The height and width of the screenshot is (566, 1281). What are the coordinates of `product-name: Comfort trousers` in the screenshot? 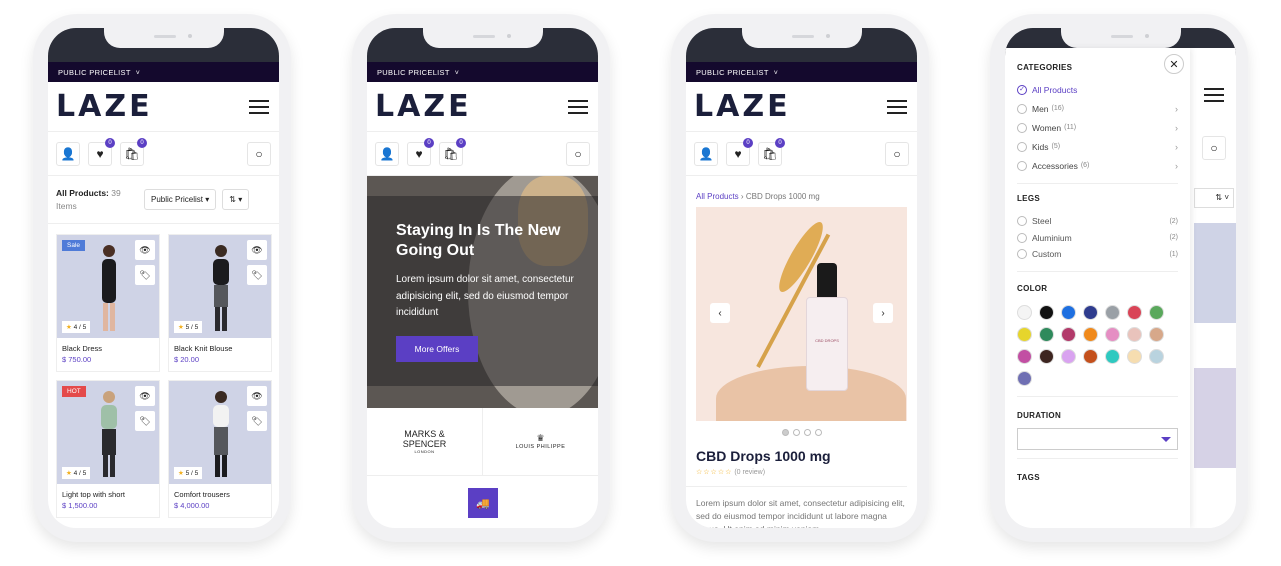 It's located at (220, 492).